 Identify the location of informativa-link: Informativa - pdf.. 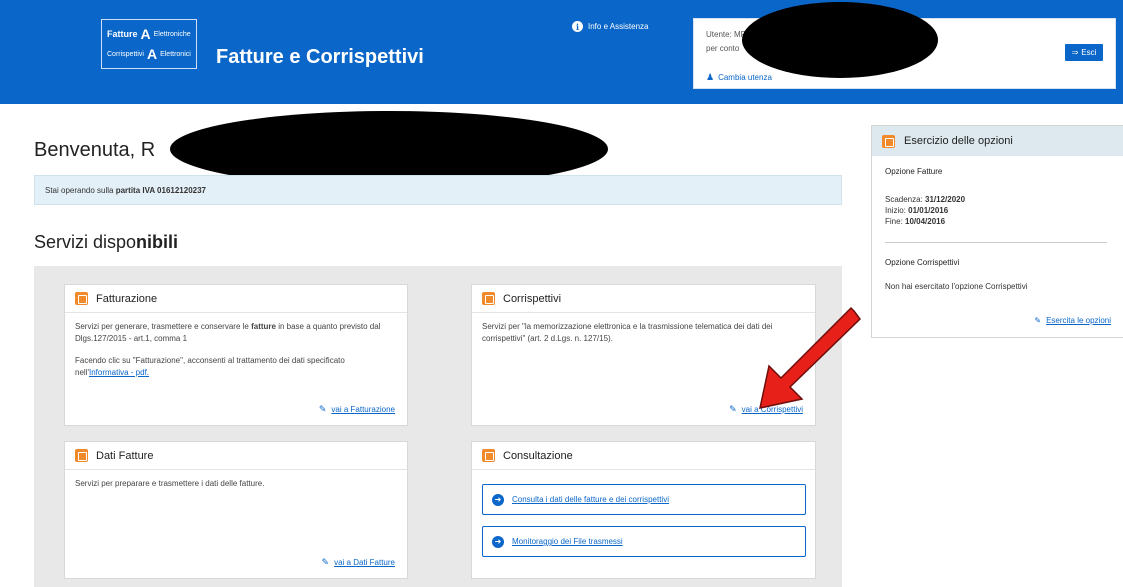
(119, 372).